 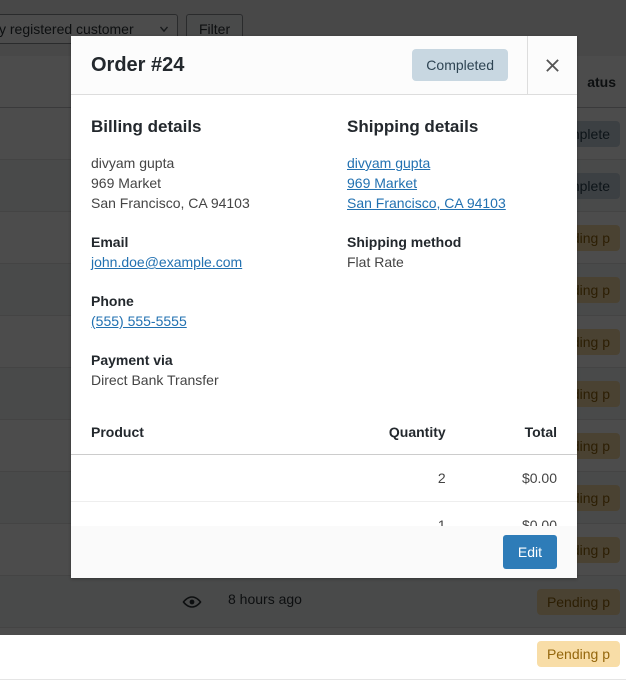 What do you see at coordinates (445, 183) in the screenshot?
I see `shipping-address-link-2: 969 Market` at bounding box center [445, 183].